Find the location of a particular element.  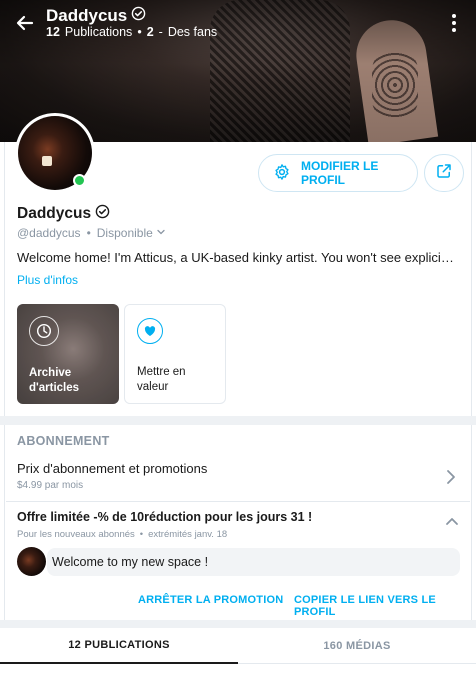

handle-row: @daddycus • Disponible is located at coordinates (91, 233).